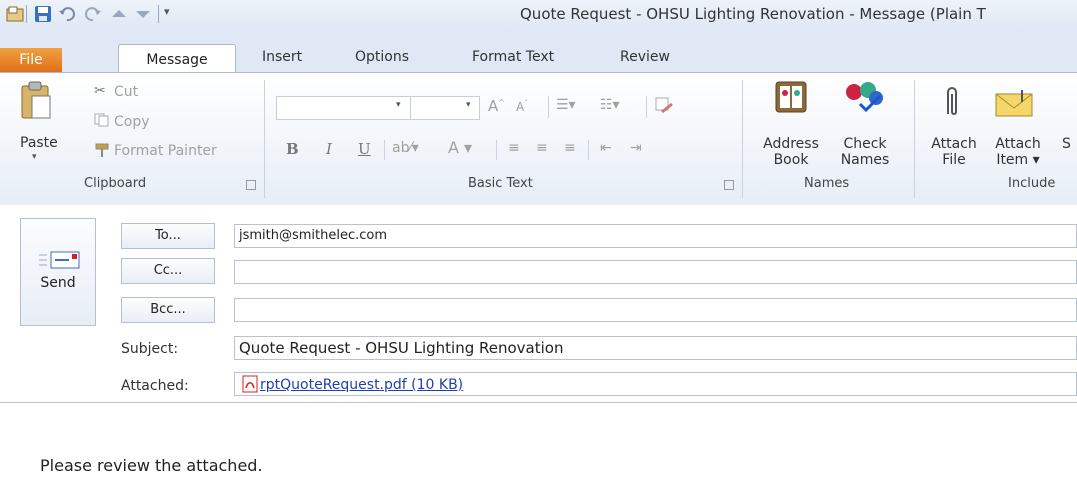 The image size is (1077, 499). I want to click on basic-text-group-label: Basic Text, so click(500, 183).